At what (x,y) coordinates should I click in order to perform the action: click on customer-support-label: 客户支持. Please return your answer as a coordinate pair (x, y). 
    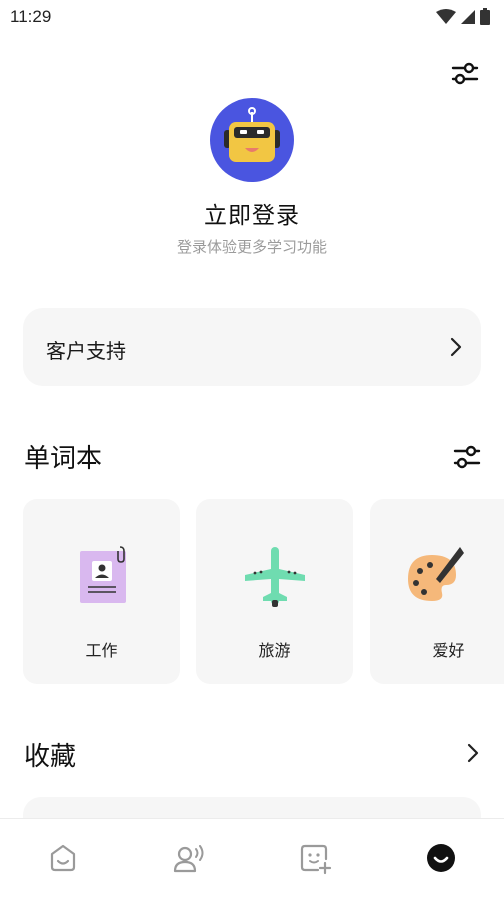
    Looking at the image, I should click on (86, 351).